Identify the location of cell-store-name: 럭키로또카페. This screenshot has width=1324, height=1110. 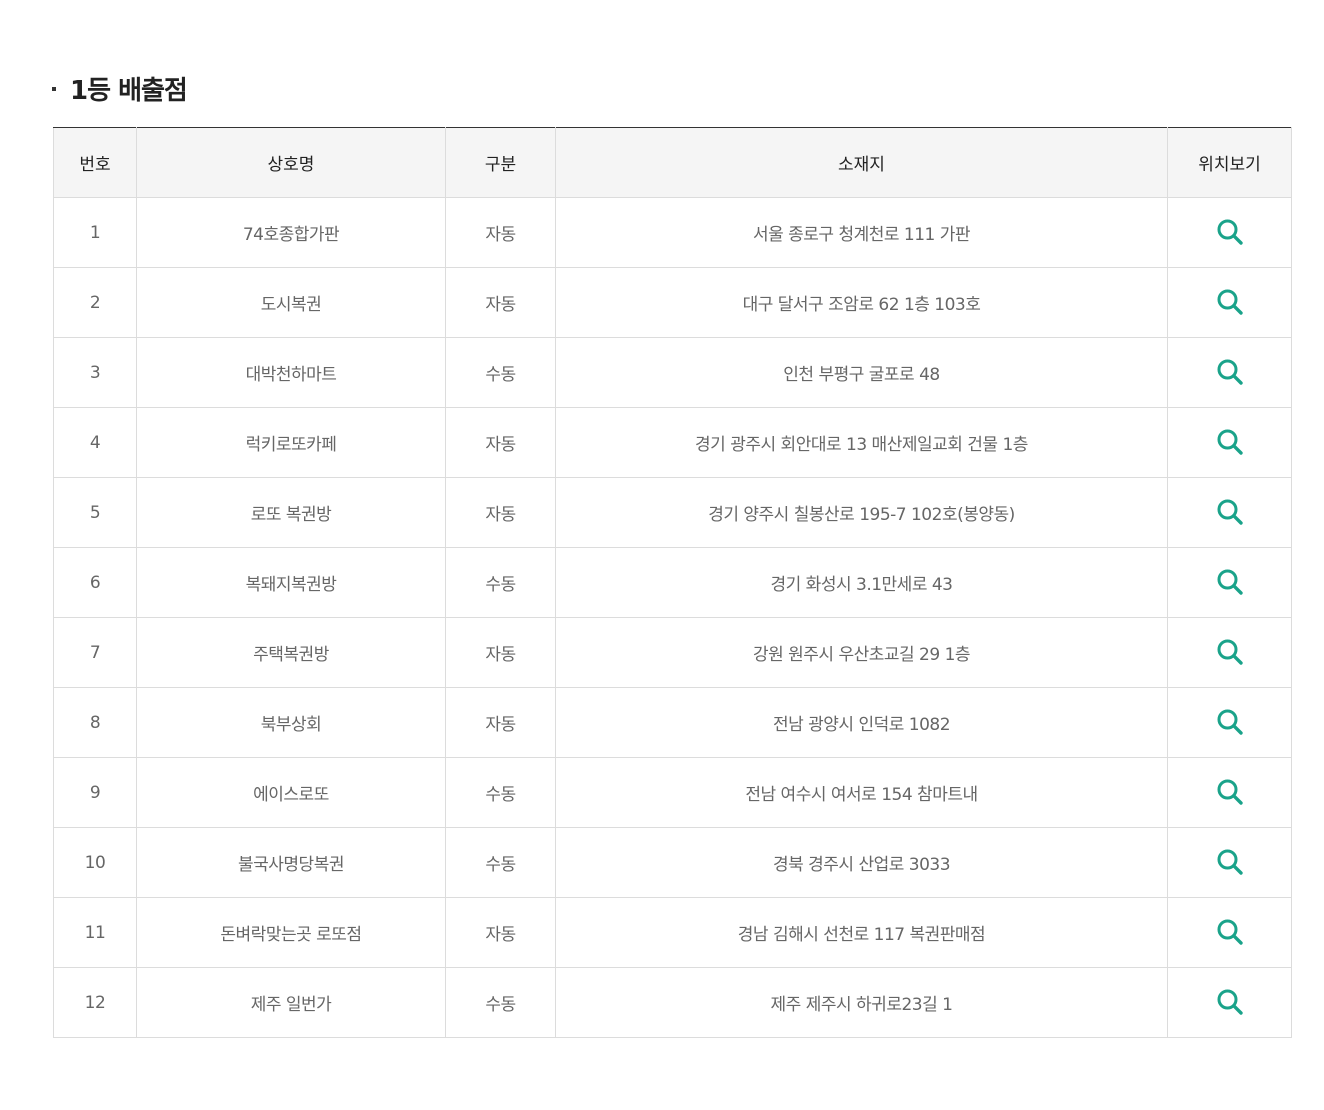
(291, 442).